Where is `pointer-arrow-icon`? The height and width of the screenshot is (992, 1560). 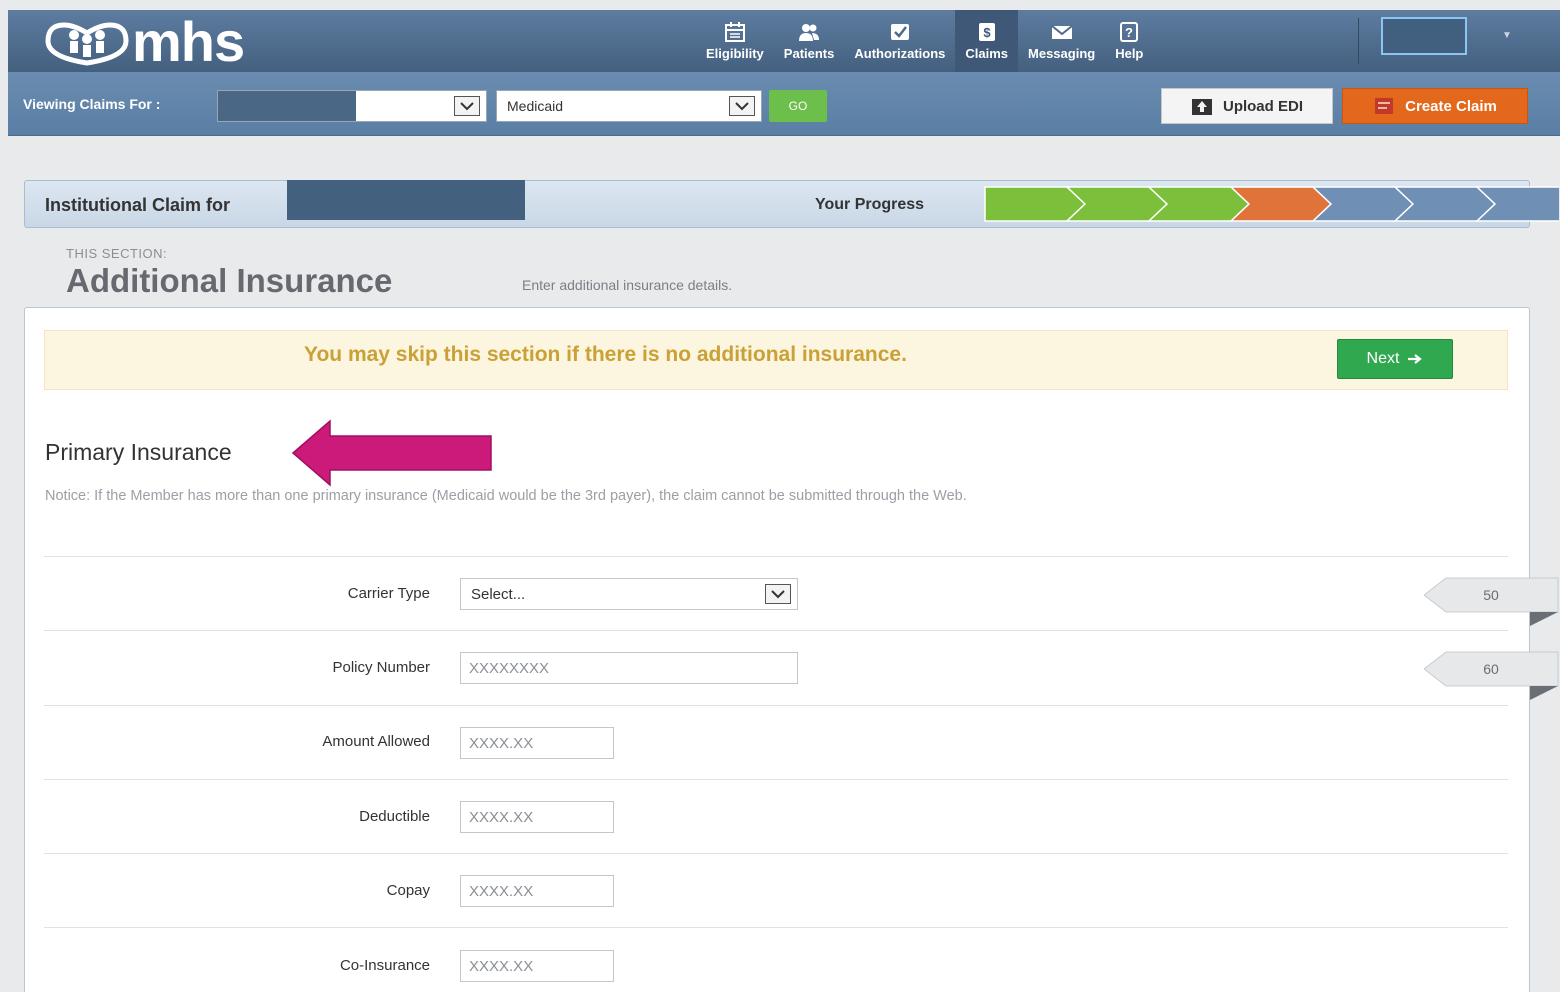
pointer-arrow-icon is located at coordinates (391, 453).